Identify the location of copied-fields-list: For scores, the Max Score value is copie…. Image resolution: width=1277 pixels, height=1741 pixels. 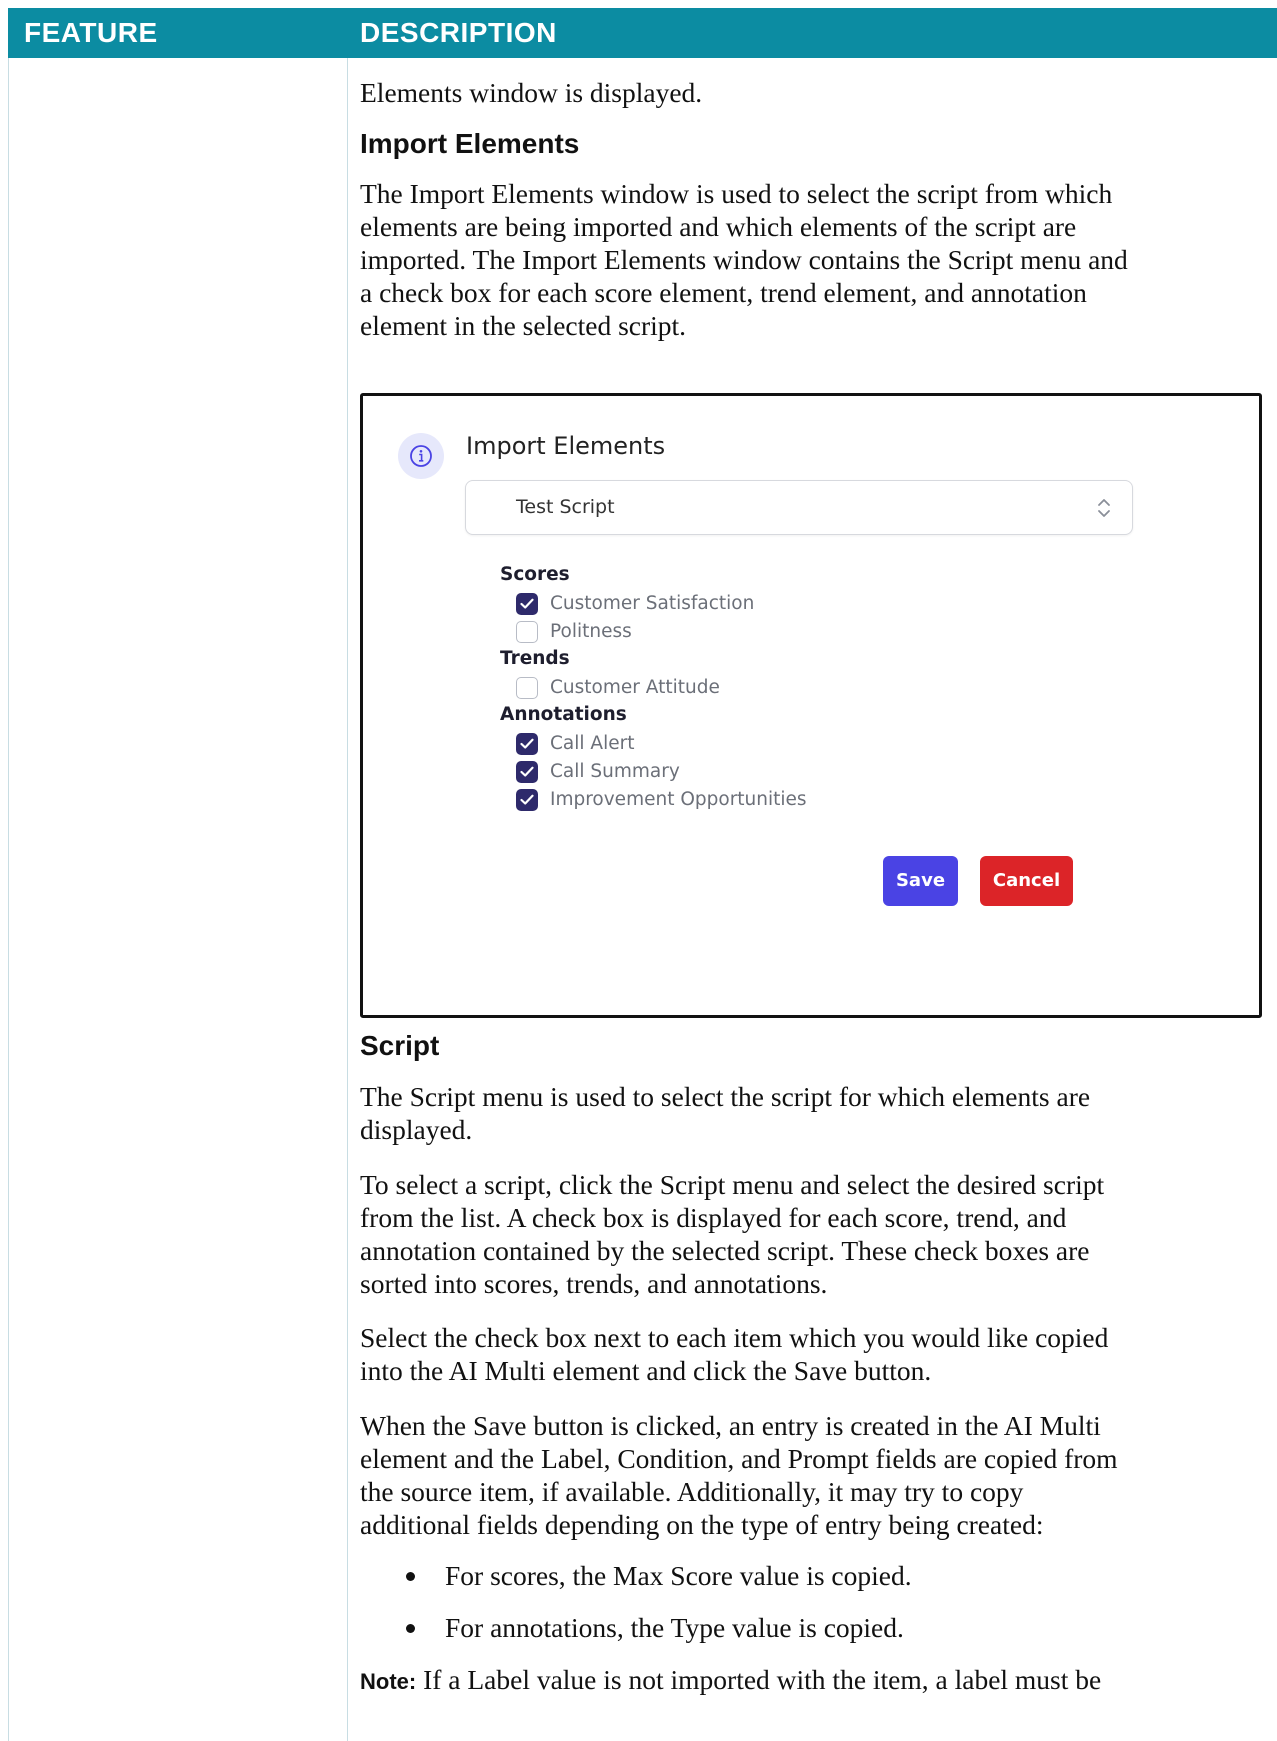
(812, 1610).